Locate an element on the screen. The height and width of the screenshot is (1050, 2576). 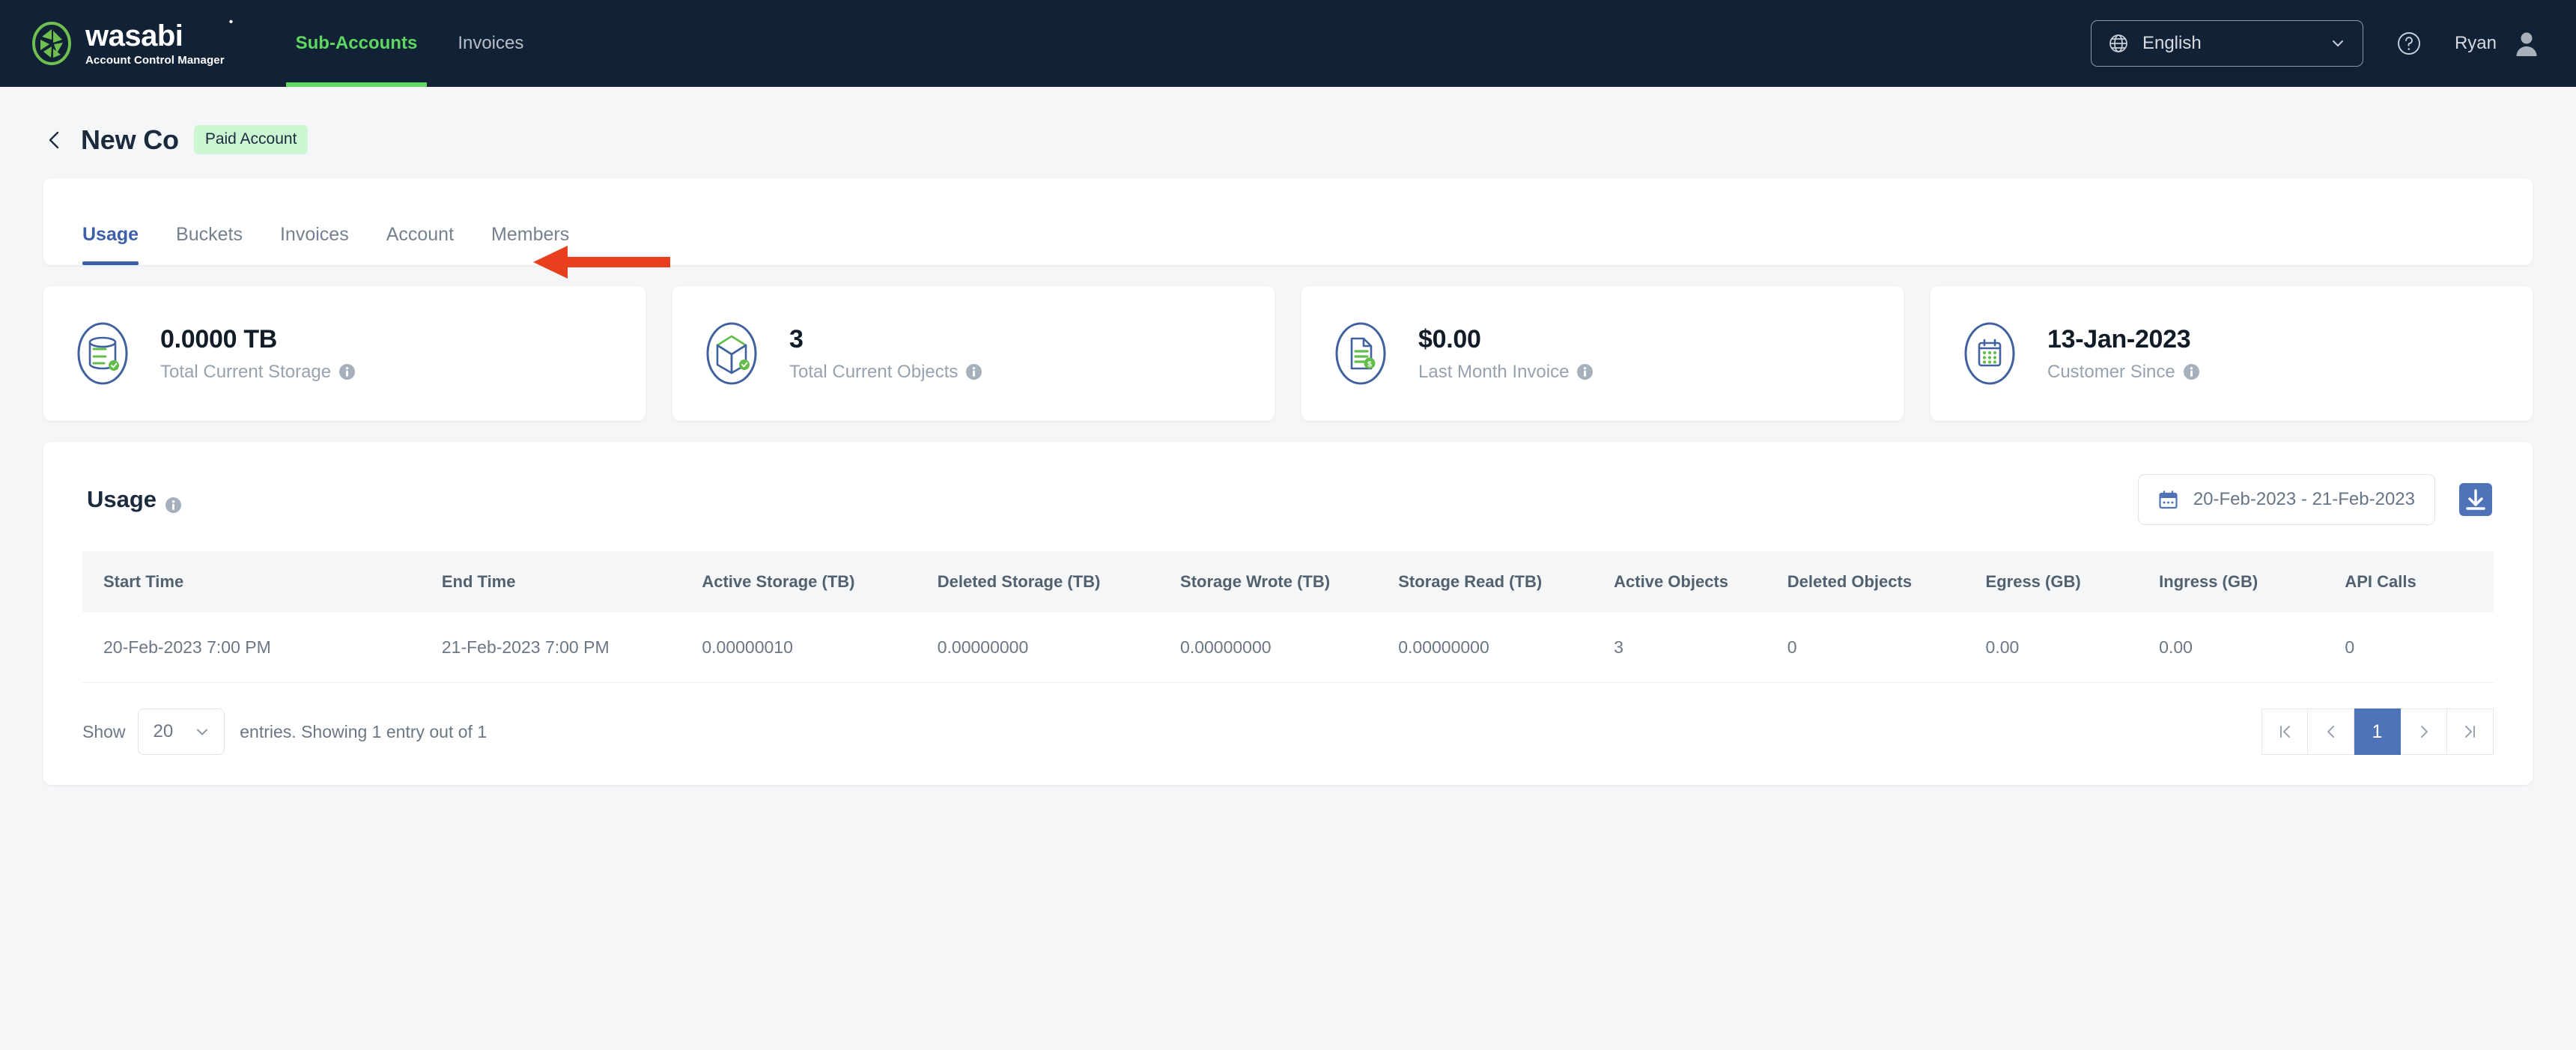
cell-deleted-storage: 0.00000000 is located at coordinates (1059, 648).